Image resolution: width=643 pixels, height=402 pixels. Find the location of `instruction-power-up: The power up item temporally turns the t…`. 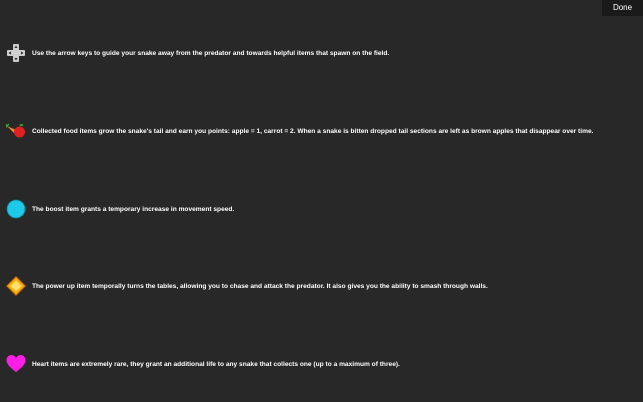

instruction-power-up: The power up item temporally turns the t… is located at coordinates (247, 286).